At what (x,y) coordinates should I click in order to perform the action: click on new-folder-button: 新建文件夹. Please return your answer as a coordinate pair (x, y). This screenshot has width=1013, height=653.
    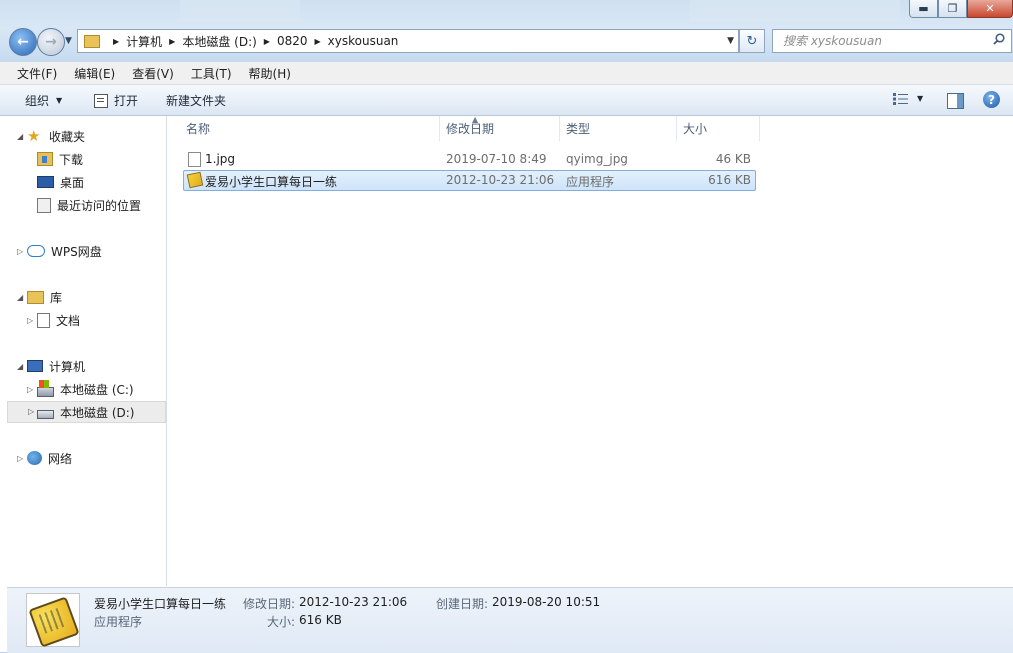
    Looking at the image, I should click on (196, 100).